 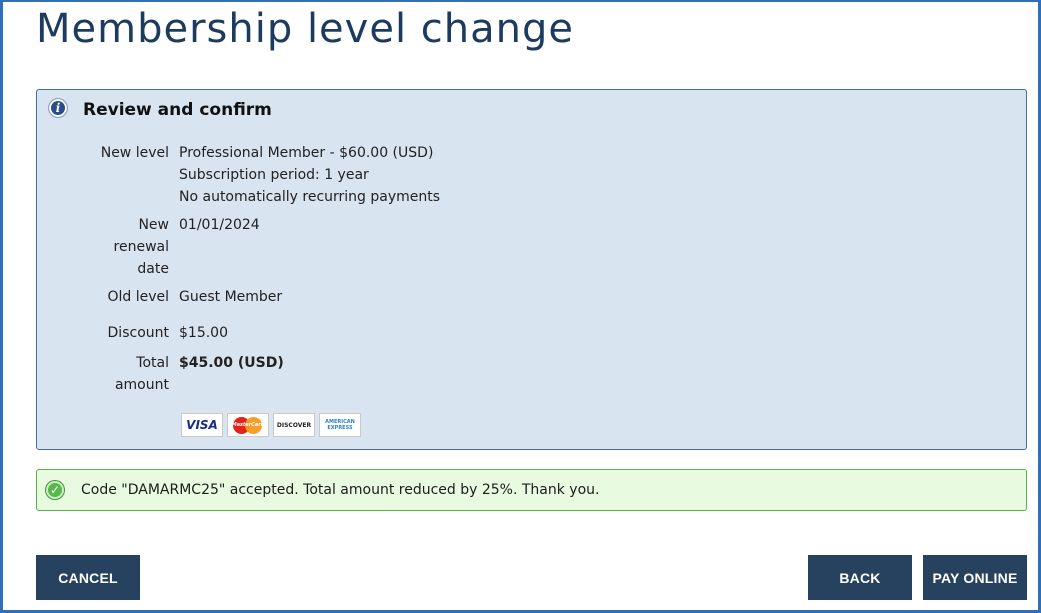 What do you see at coordinates (202, 425) in the screenshot?
I see `visa-card-icon: VISA` at bounding box center [202, 425].